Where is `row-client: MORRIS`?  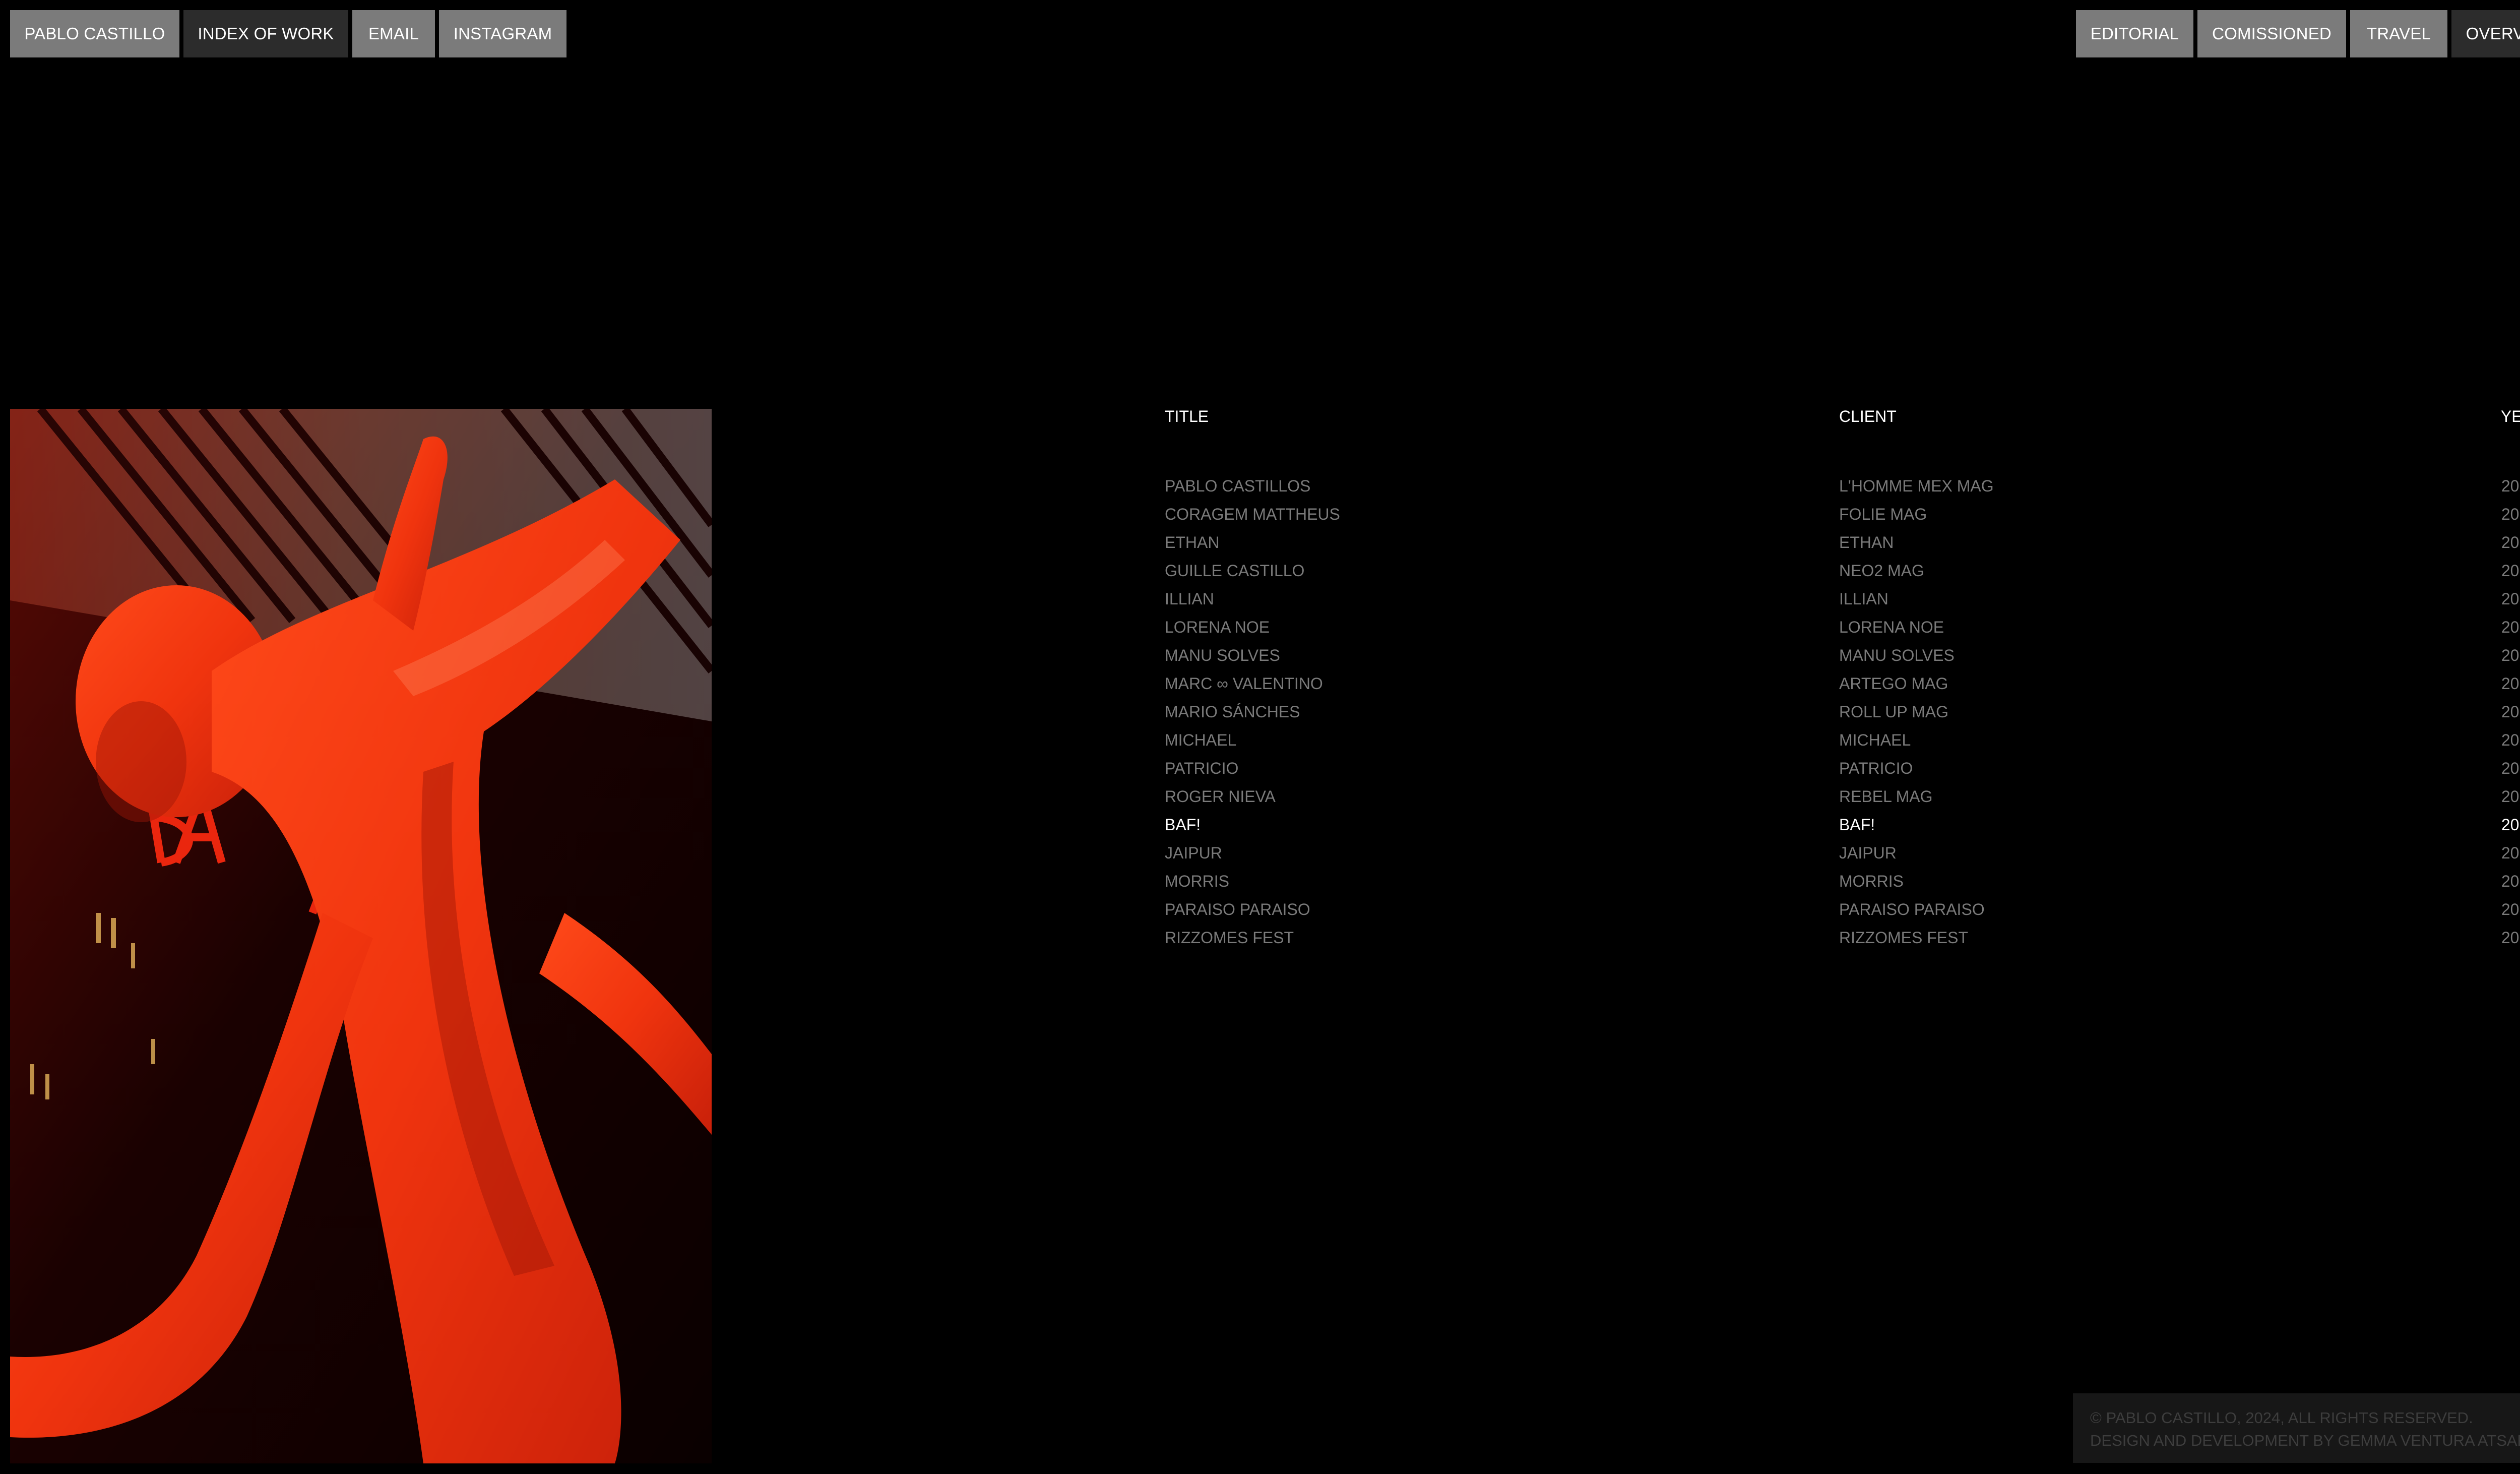 row-client: MORRIS is located at coordinates (1872, 881).